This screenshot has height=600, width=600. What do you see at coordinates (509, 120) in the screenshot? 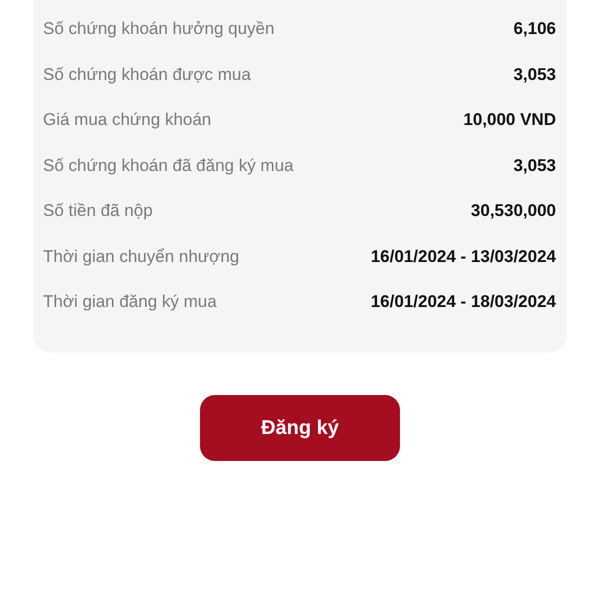
I see `detail-value: 10,000 VND` at bounding box center [509, 120].